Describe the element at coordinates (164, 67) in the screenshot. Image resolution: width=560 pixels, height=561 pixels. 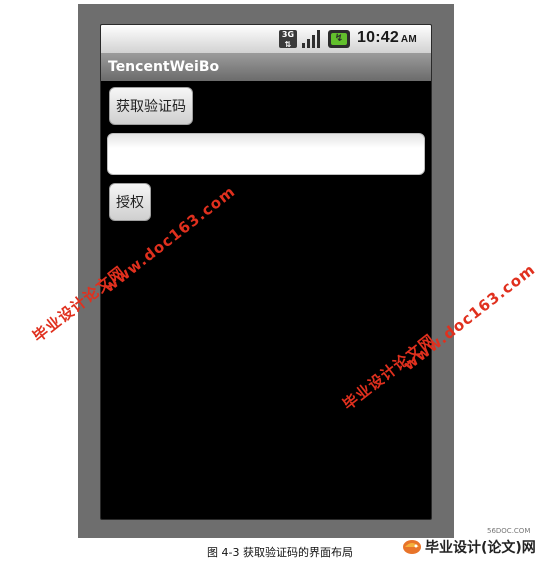
I see `app-title: TencentWeiBo` at that location.